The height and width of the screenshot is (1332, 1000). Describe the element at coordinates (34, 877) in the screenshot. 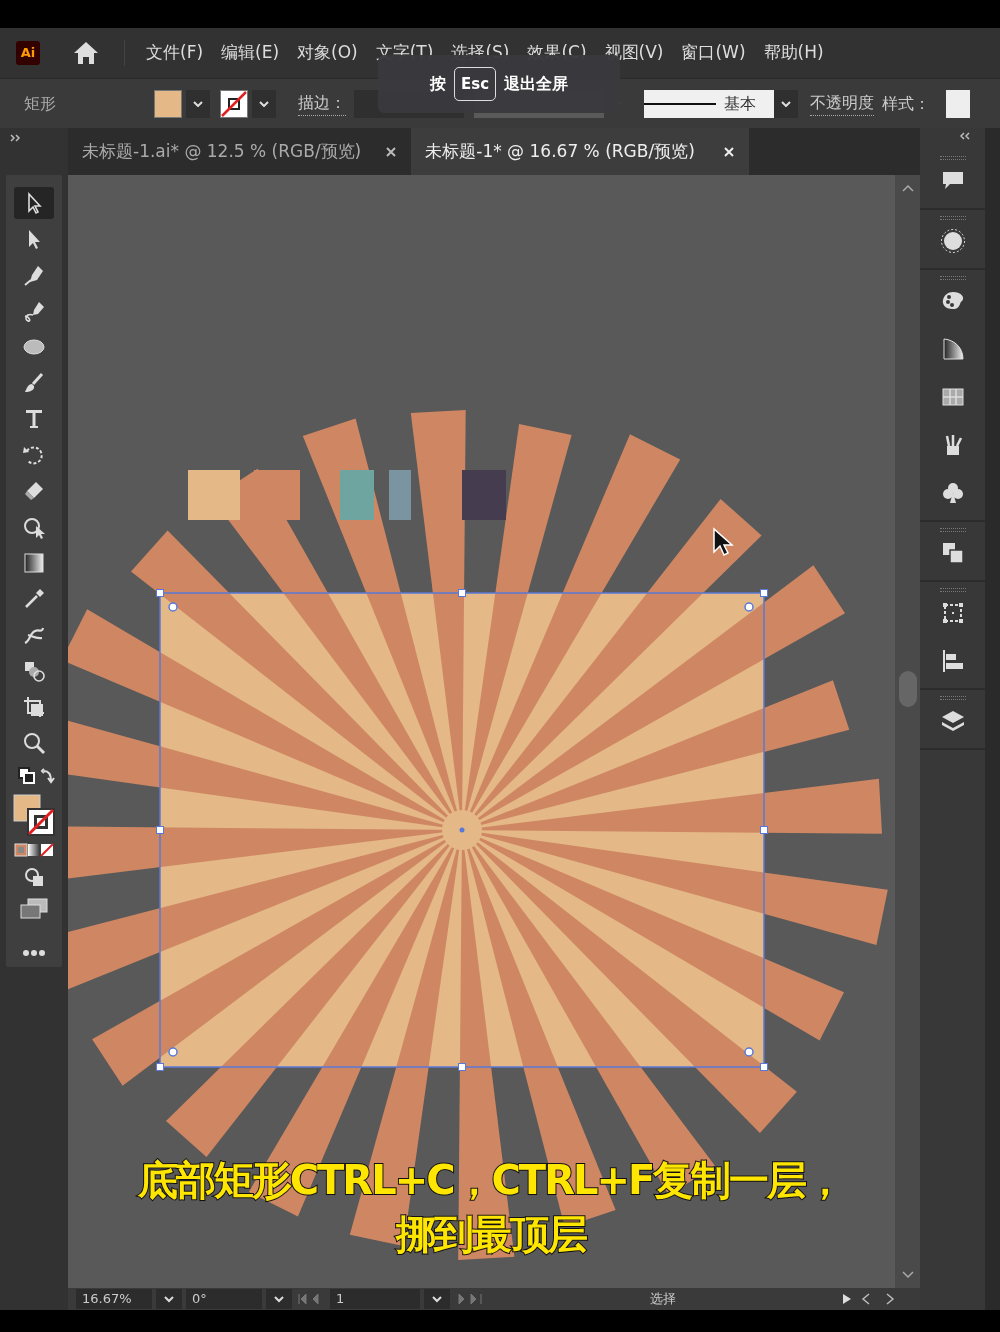

I see `draw-mode-icon` at that location.